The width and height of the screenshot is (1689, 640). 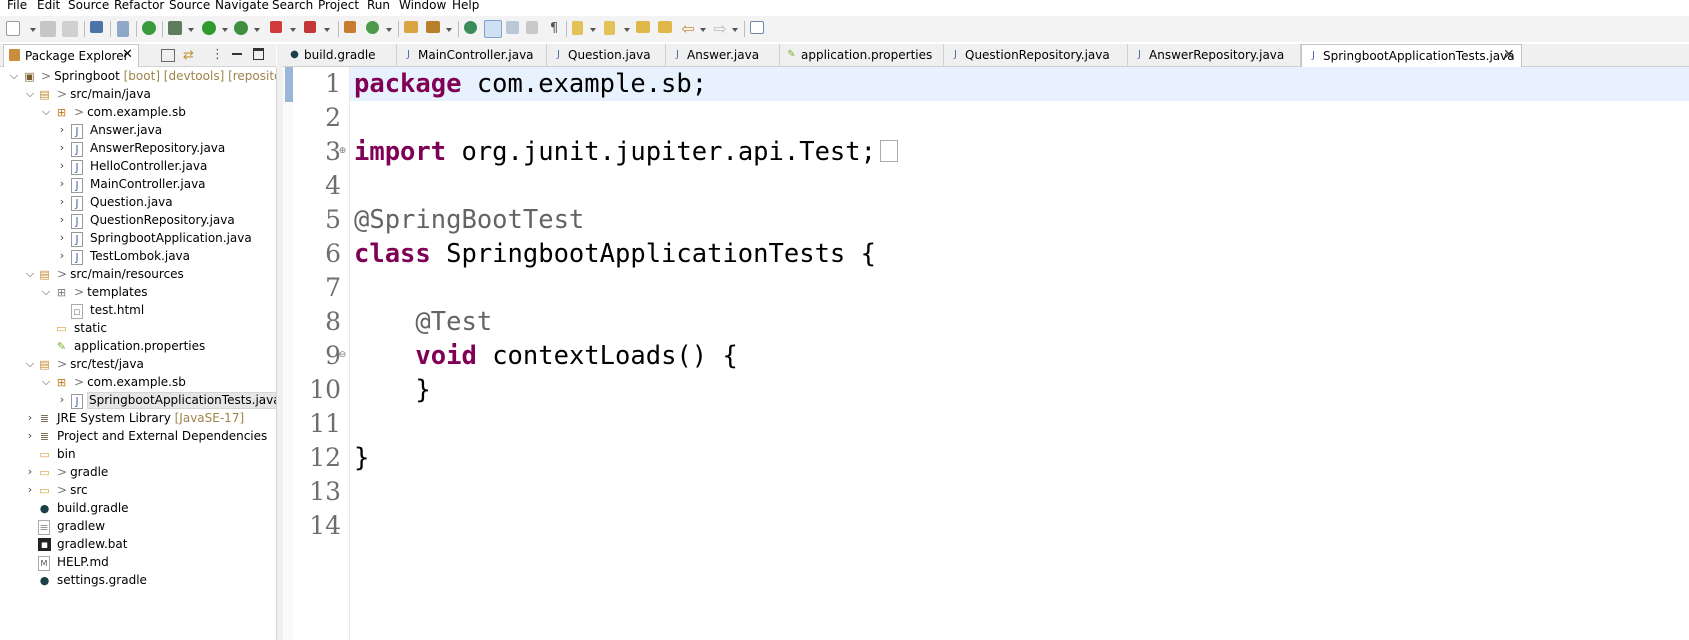 What do you see at coordinates (609, 28) in the screenshot?
I see `previous-annotation-icon` at bounding box center [609, 28].